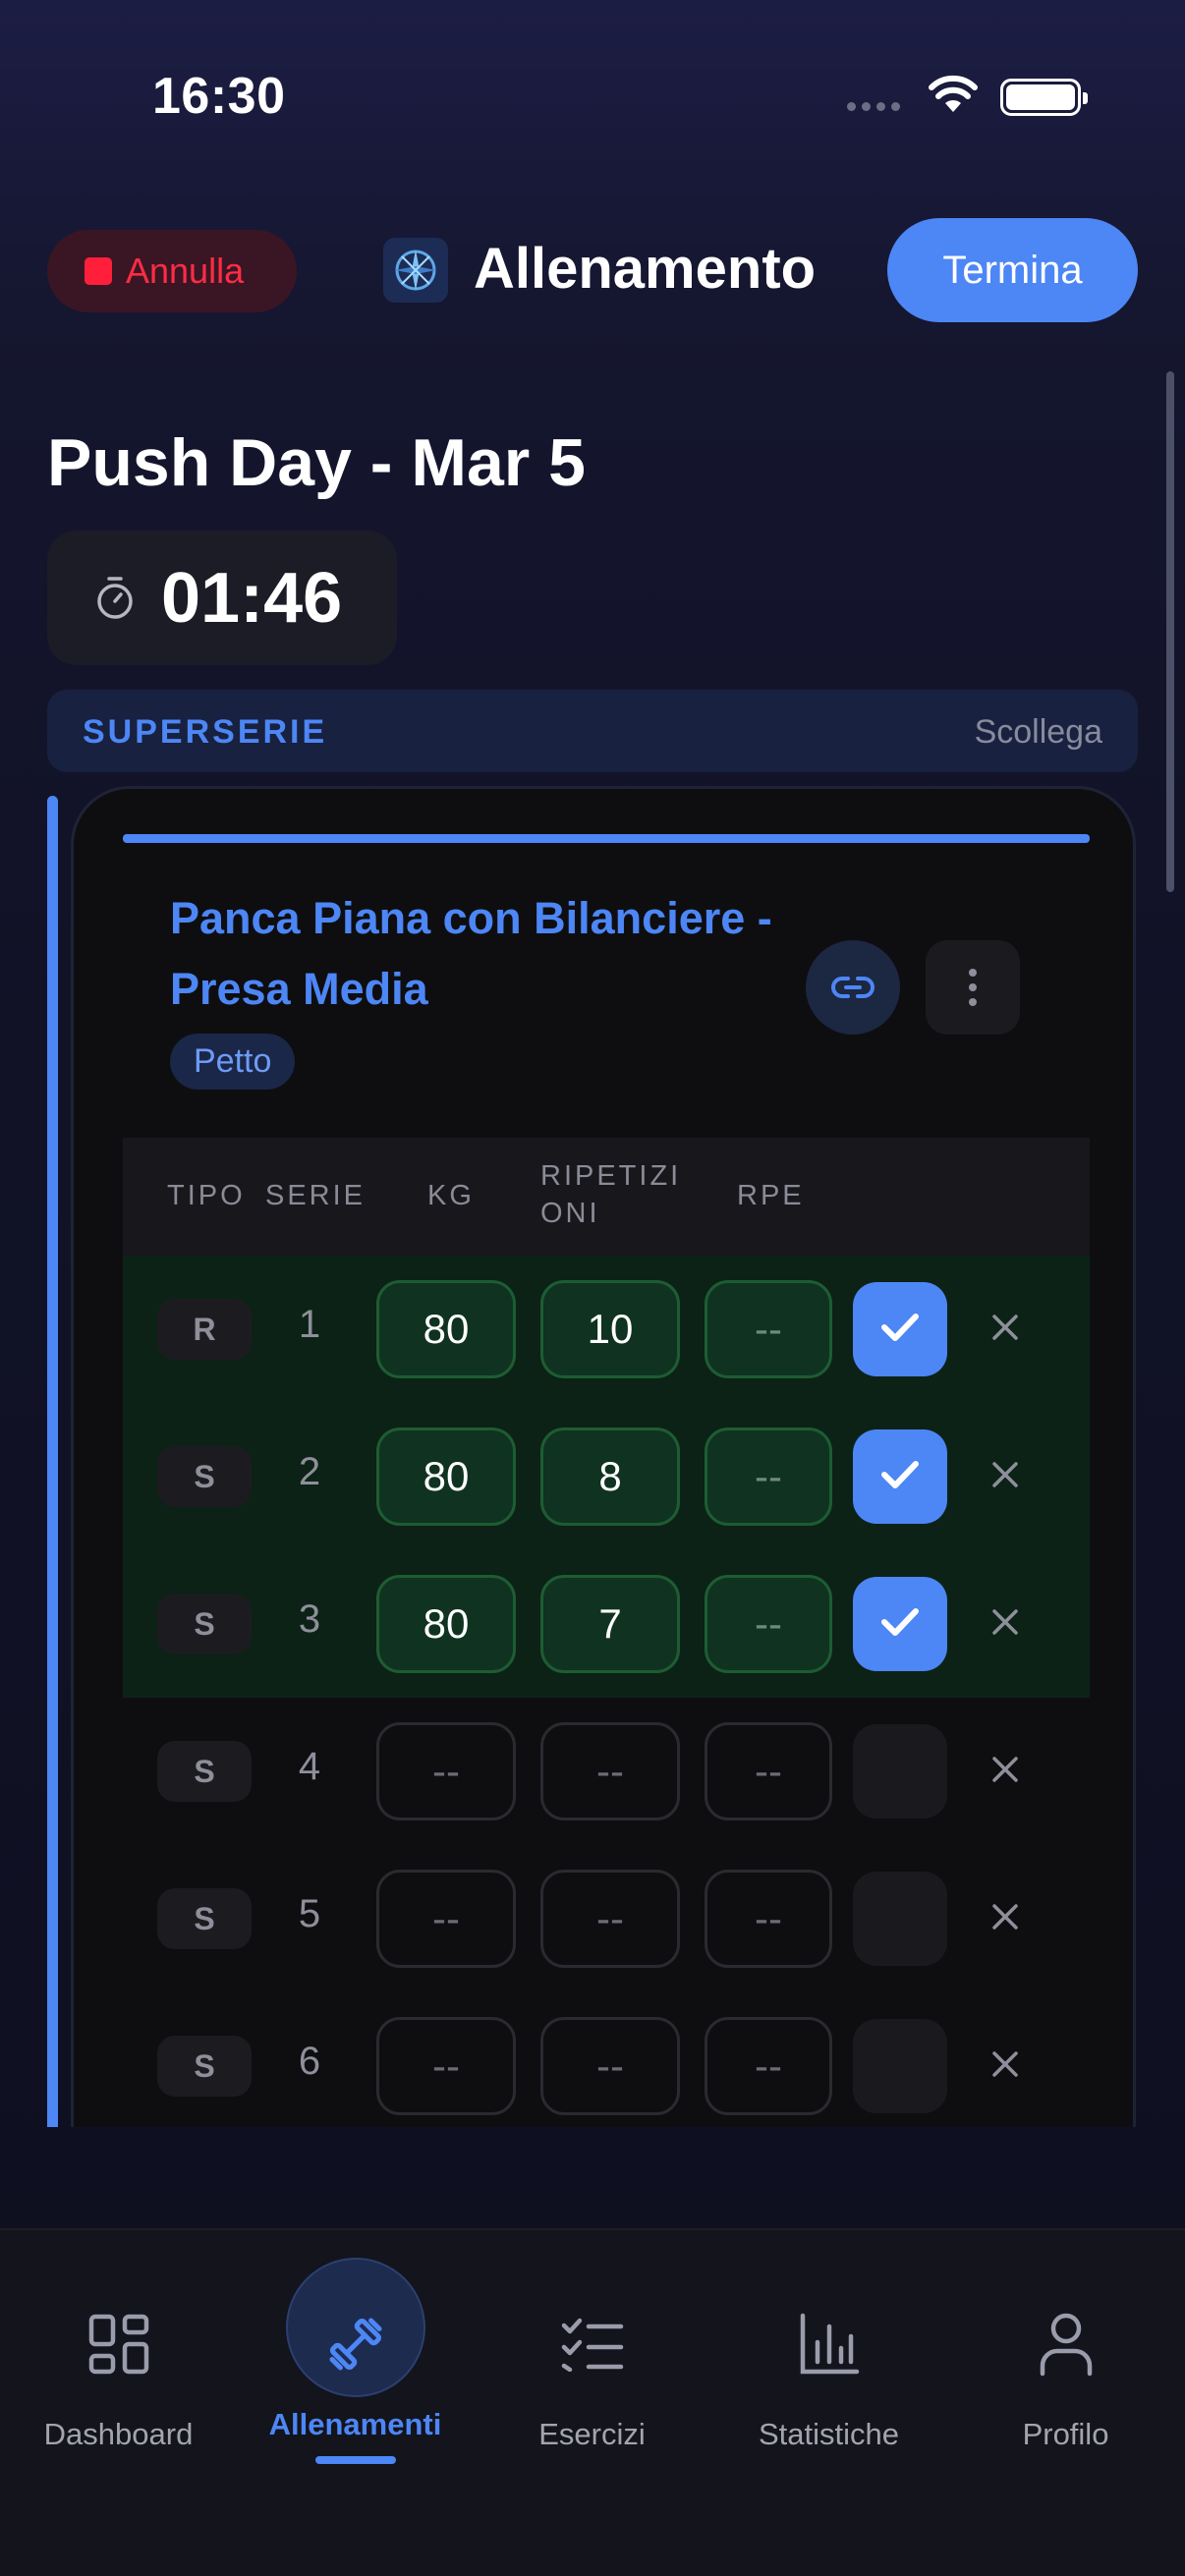 The width and height of the screenshot is (1185, 2576). What do you see at coordinates (1044, 97) in the screenshot?
I see `battery-icon` at bounding box center [1044, 97].